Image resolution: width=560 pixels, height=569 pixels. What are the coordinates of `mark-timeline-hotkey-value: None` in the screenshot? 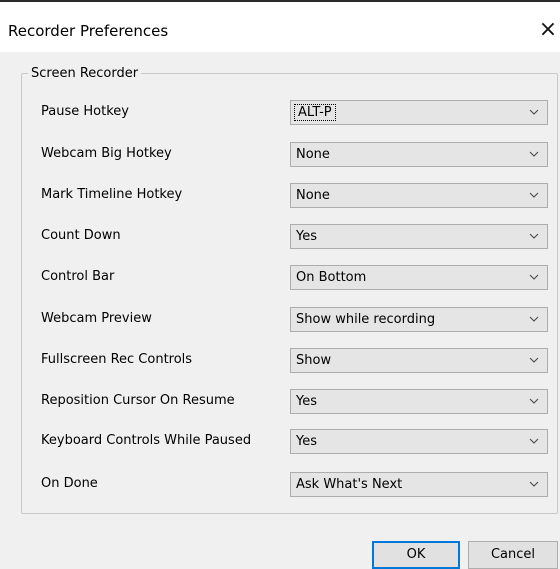 It's located at (313, 195).